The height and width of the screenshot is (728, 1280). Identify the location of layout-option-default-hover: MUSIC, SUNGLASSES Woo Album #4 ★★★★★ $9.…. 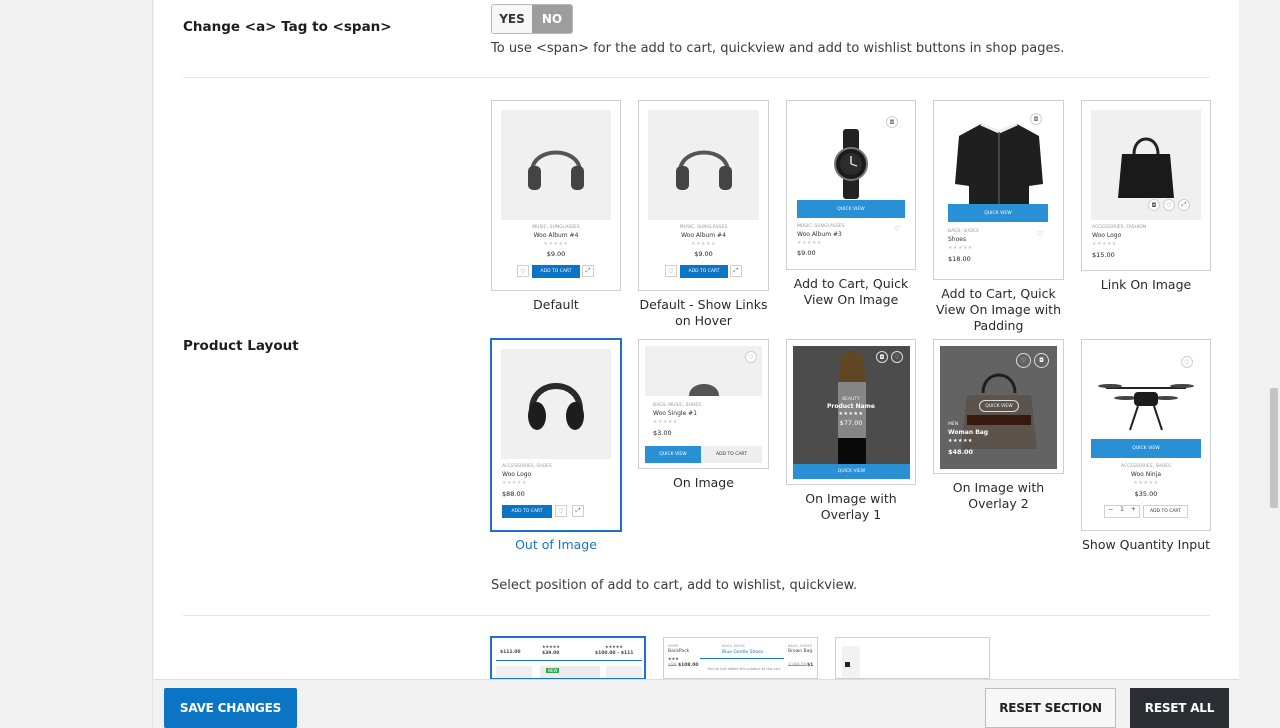
(703, 214).